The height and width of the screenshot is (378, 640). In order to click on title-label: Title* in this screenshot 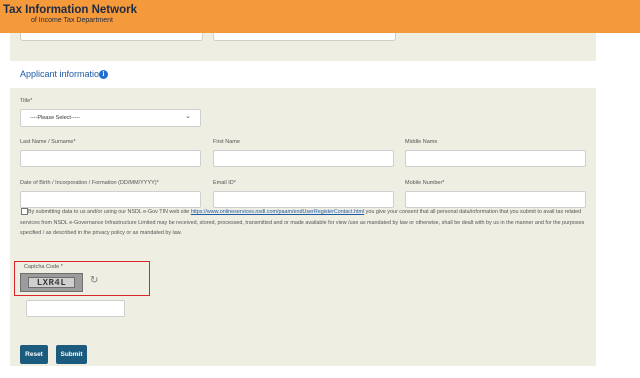, I will do `click(26, 101)`.